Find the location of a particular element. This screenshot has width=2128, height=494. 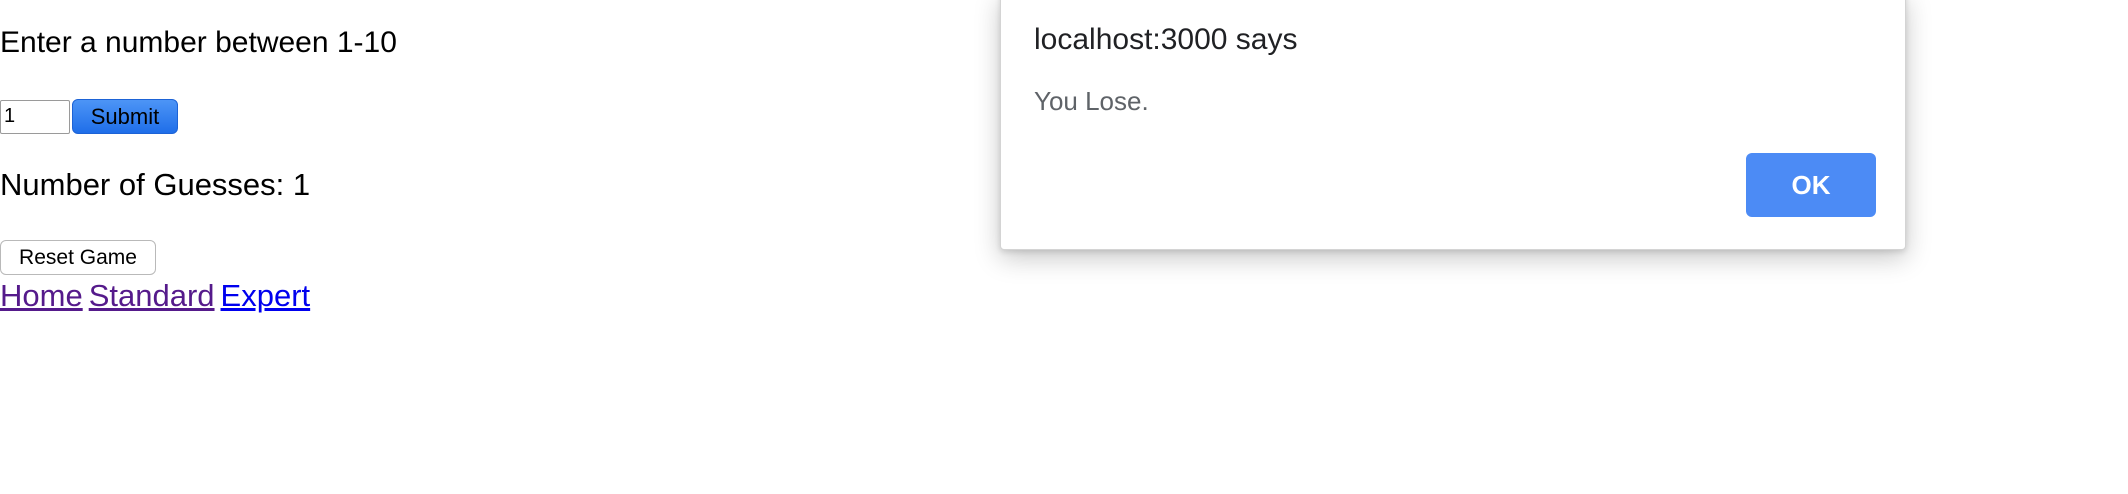

nav-link-home: Home is located at coordinates (41, 295).